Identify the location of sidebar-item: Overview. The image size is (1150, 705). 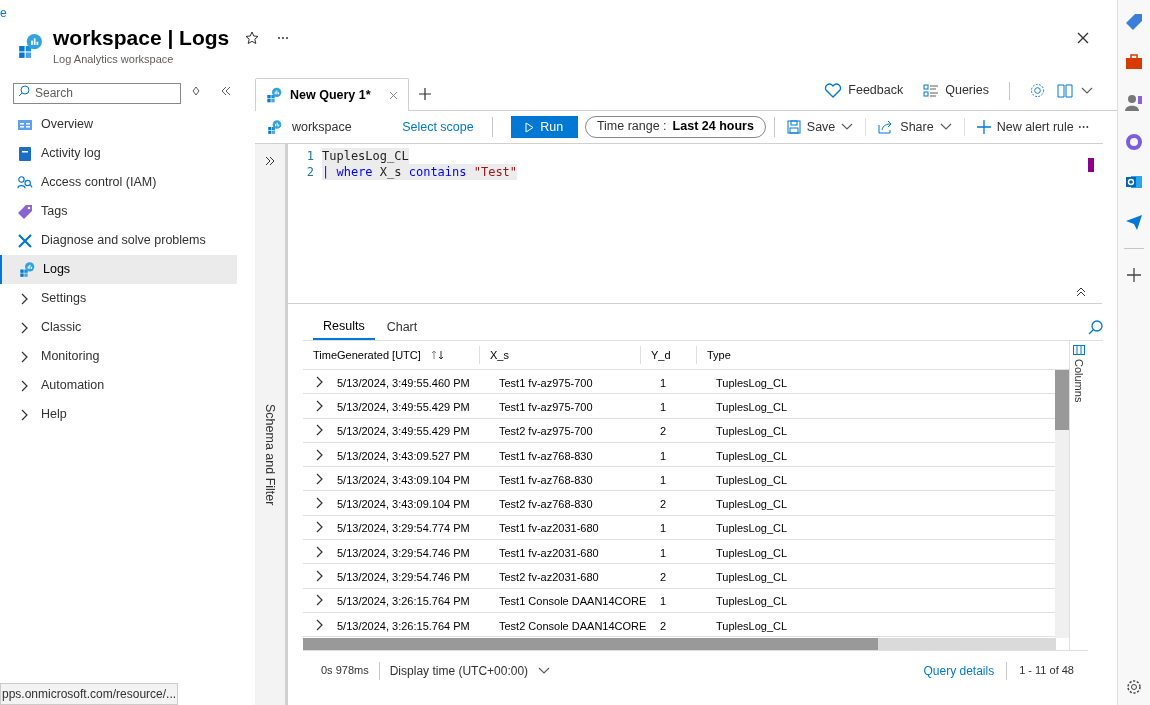
(118, 124).